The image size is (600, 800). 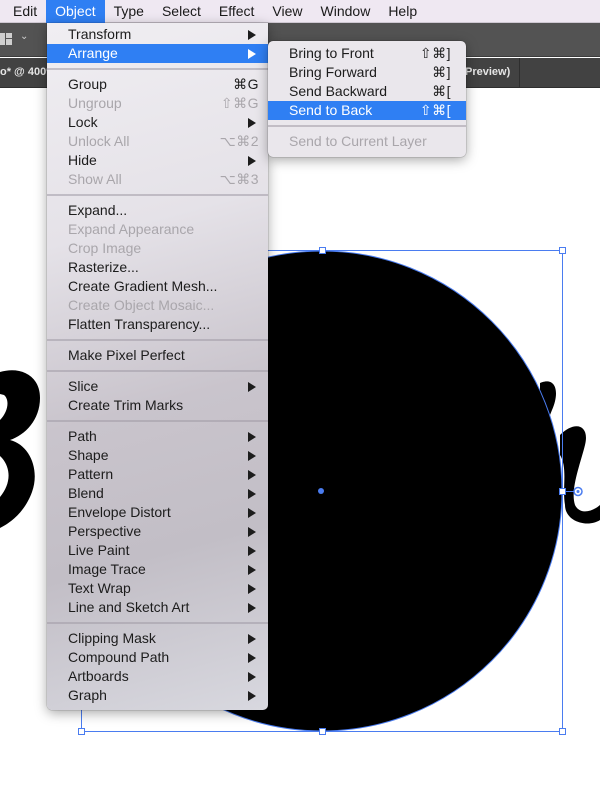 What do you see at coordinates (93, 53) in the screenshot?
I see `menu-item-label: Arrange` at bounding box center [93, 53].